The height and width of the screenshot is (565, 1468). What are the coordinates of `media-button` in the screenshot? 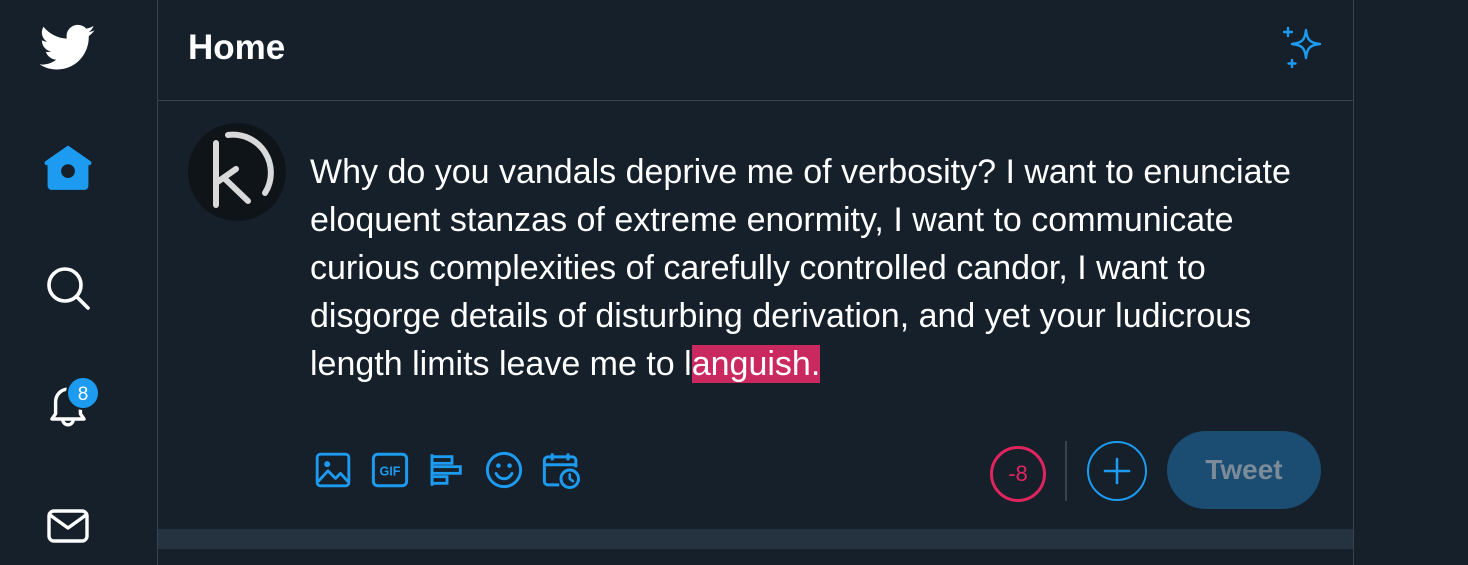 It's located at (333, 470).